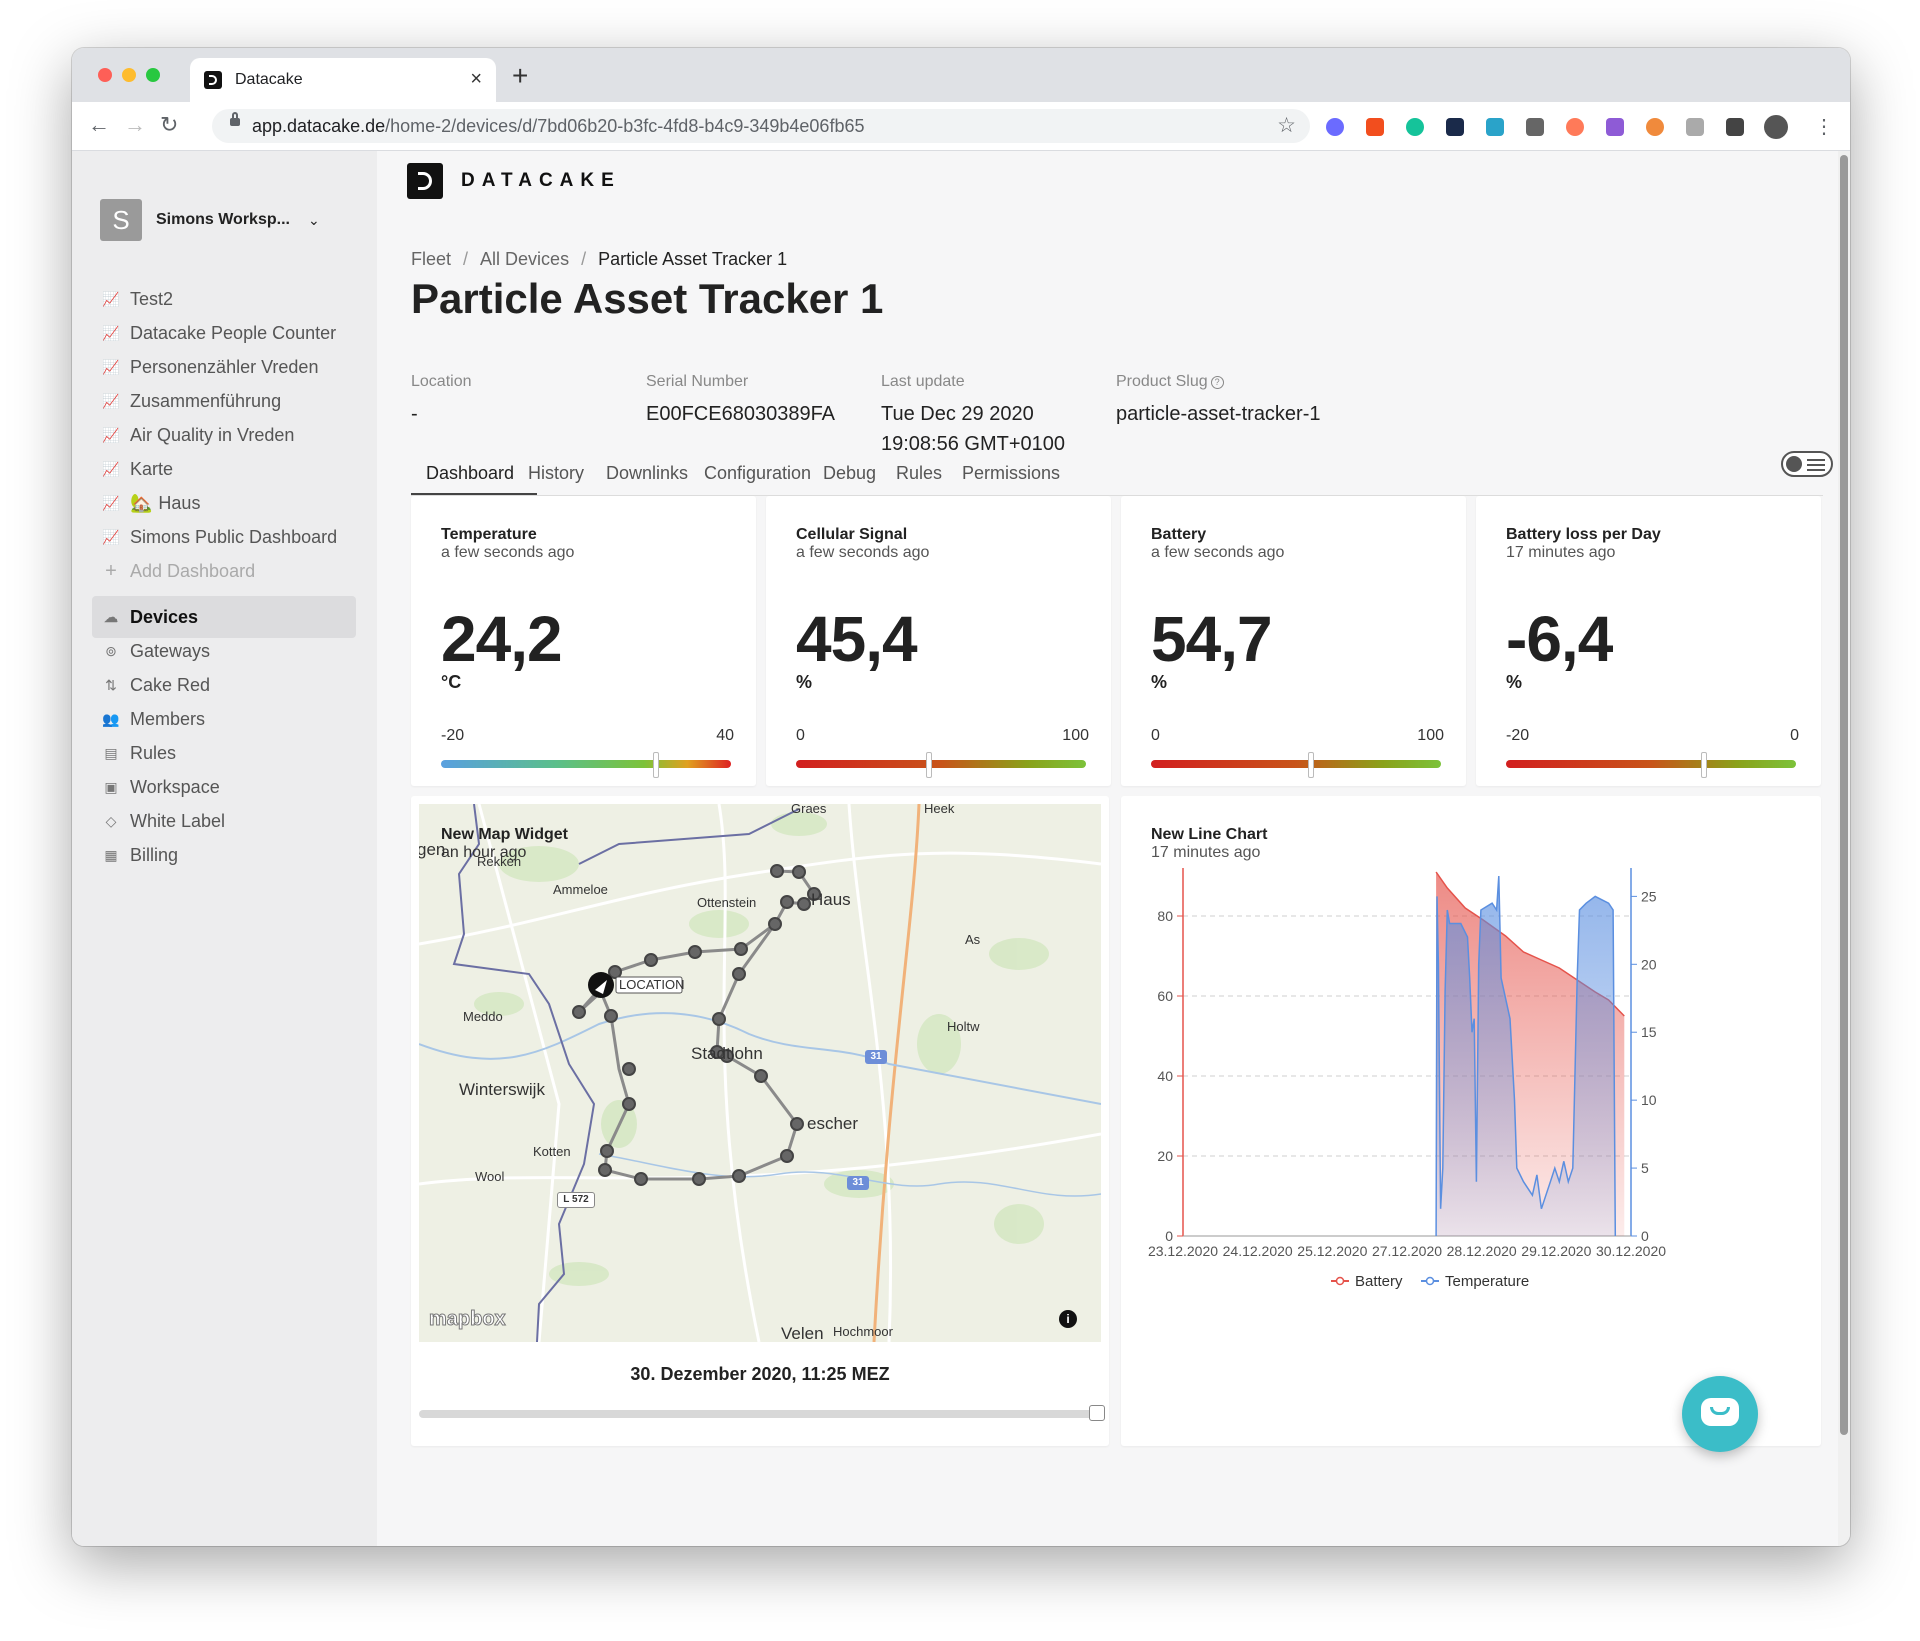 Image resolution: width=1920 pixels, height=1641 pixels. What do you see at coordinates (919, 473) in the screenshot?
I see `tab-rules: Rules` at bounding box center [919, 473].